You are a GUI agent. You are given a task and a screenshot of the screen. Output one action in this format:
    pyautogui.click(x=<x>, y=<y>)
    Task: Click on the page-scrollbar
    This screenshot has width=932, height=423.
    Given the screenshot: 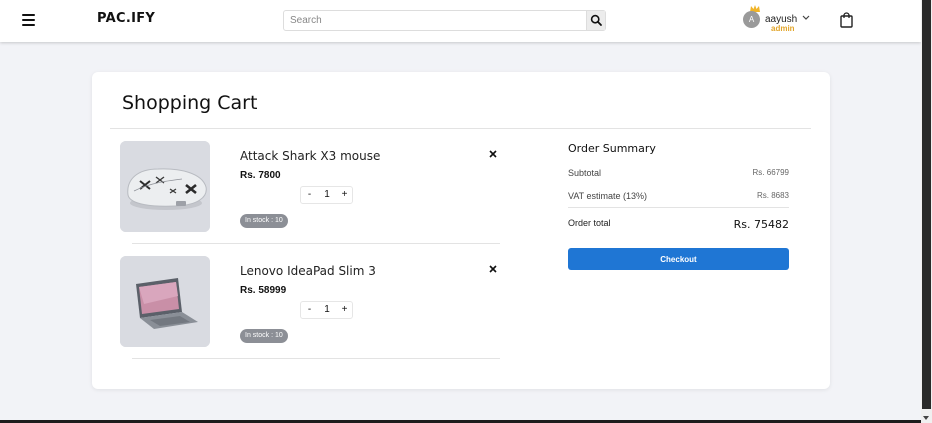 What is the action you would take?
    pyautogui.click(x=926, y=211)
    